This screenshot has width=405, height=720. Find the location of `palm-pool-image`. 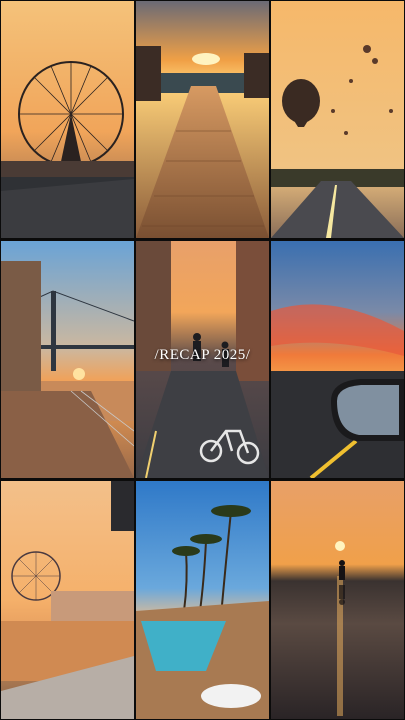

palm-pool-image is located at coordinates (202, 600).